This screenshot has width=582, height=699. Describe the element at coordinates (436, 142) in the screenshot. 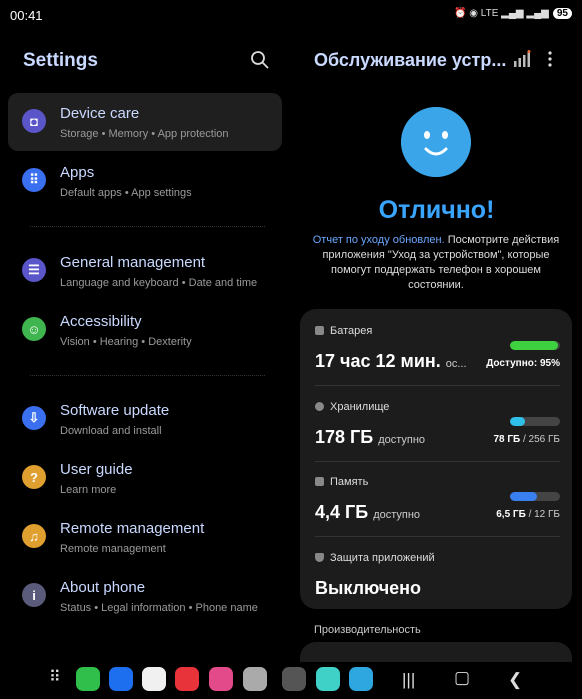

I see `smiley-face-icon` at that location.